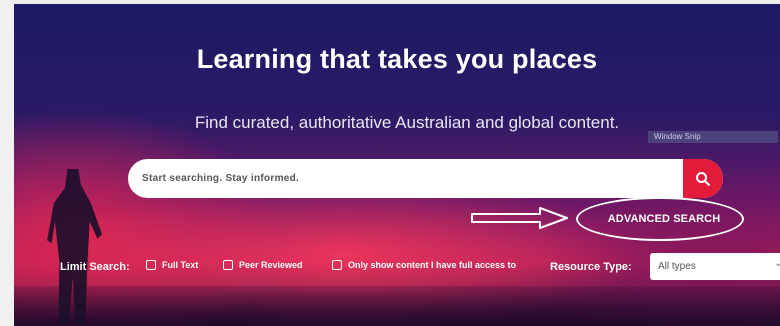 The height and width of the screenshot is (326, 780). What do you see at coordinates (519, 218) in the screenshot?
I see `annotation-arrow` at bounding box center [519, 218].